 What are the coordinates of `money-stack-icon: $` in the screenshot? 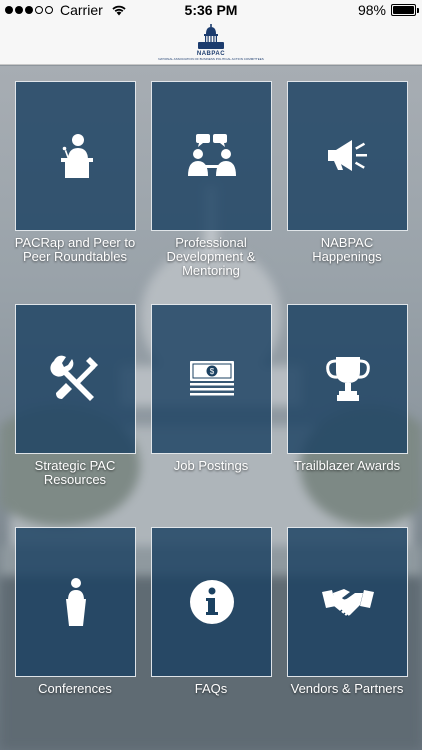 It's located at (211, 378).